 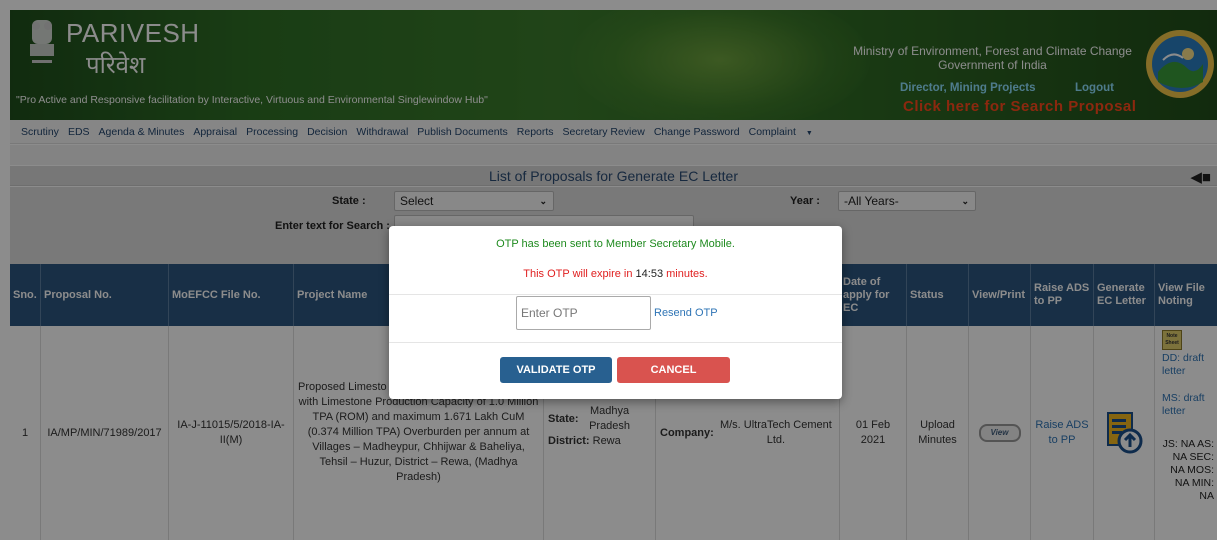 I want to click on resend-otp-link: Resend OTP, so click(x=686, y=313).